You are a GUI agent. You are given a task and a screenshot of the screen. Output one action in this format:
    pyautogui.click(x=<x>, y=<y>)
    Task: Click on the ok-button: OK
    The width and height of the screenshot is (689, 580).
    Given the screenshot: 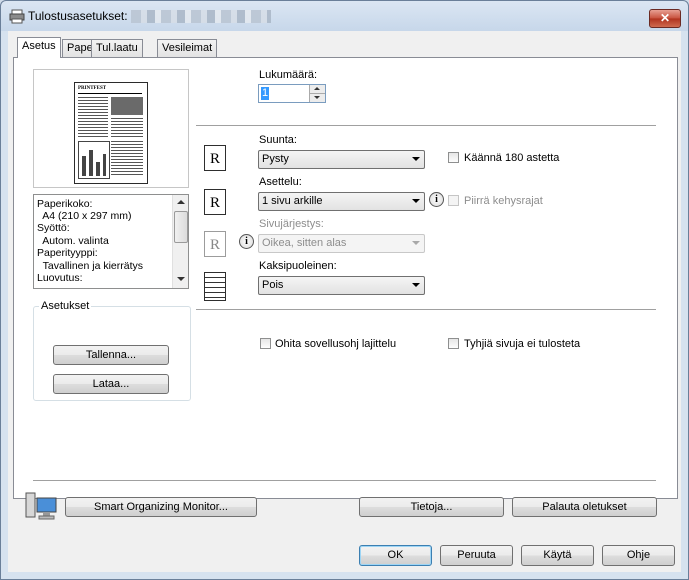 What is the action you would take?
    pyautogui.click(x=395, y=555)
    